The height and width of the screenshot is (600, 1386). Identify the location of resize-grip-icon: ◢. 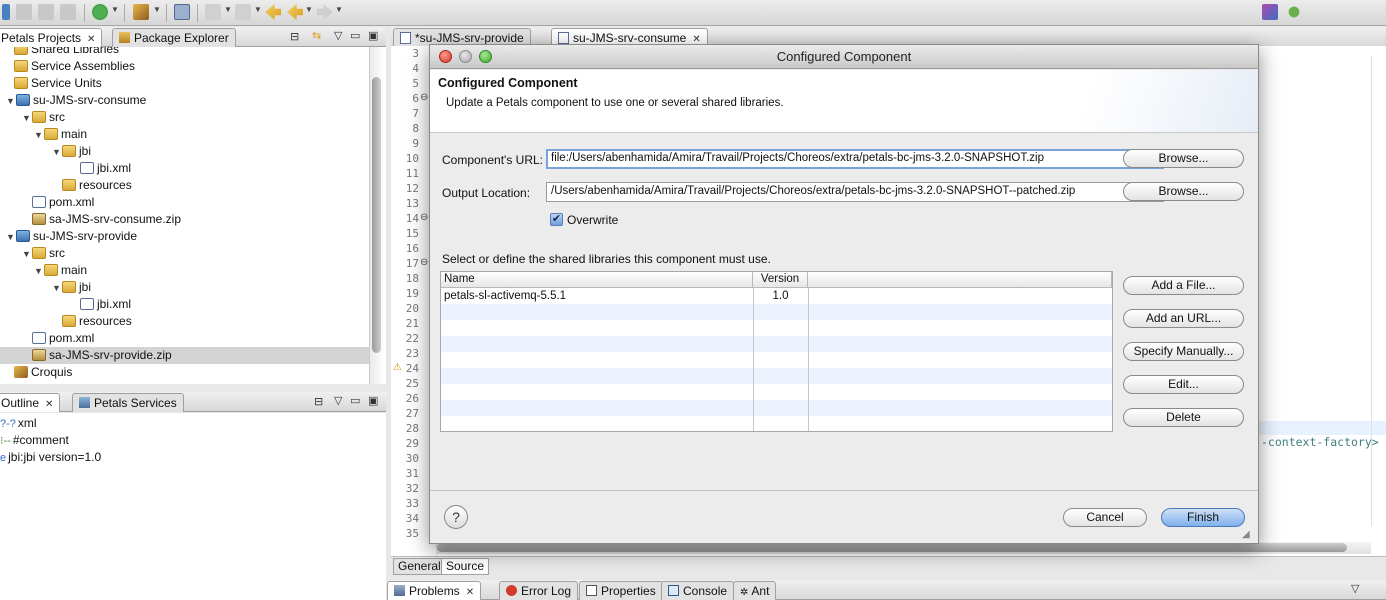
(1246, 534).